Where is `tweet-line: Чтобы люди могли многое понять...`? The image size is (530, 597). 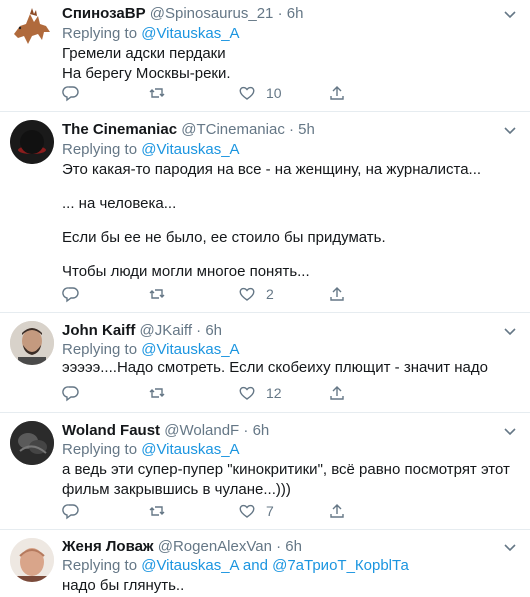 tweet-line: Чтобы люди могли многое понять... is located at coordinates (186, 271).